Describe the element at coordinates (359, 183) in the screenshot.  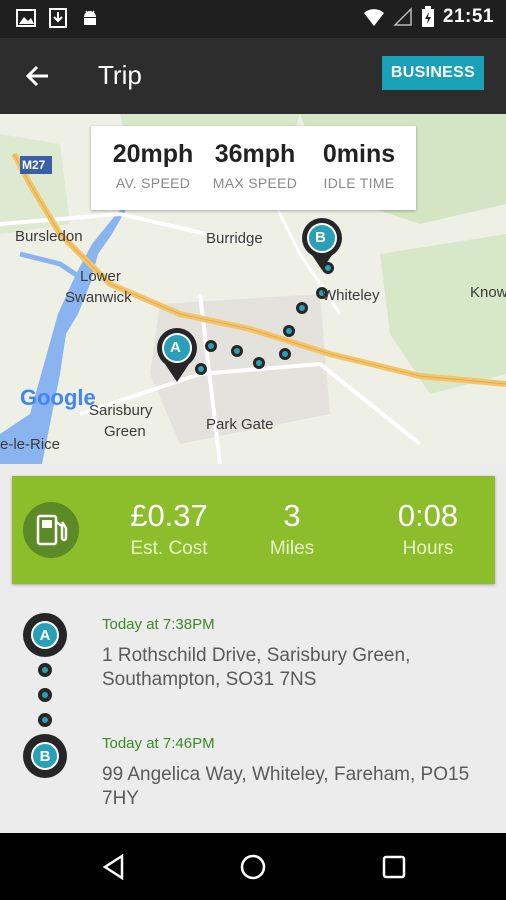
I see `idle-time-label: IDLE TIME` at that location.